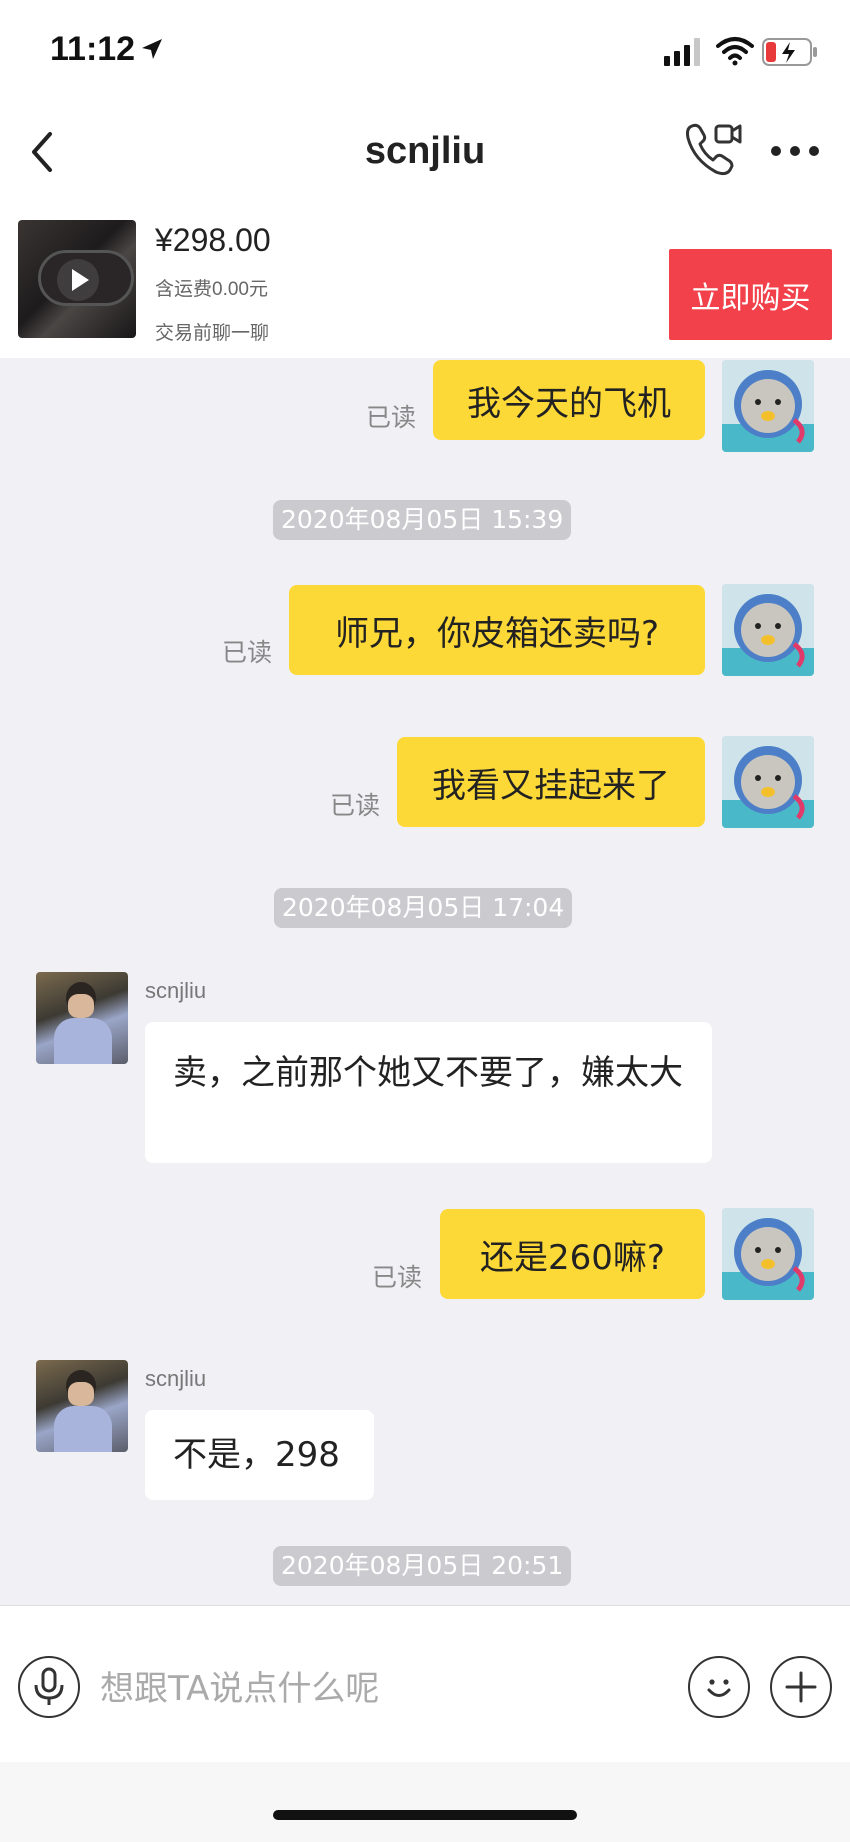  Describe the element at coordinates (551, 782) in the screenshot. I see `message-bubble-sent: 我看又挂起来了` at that location.